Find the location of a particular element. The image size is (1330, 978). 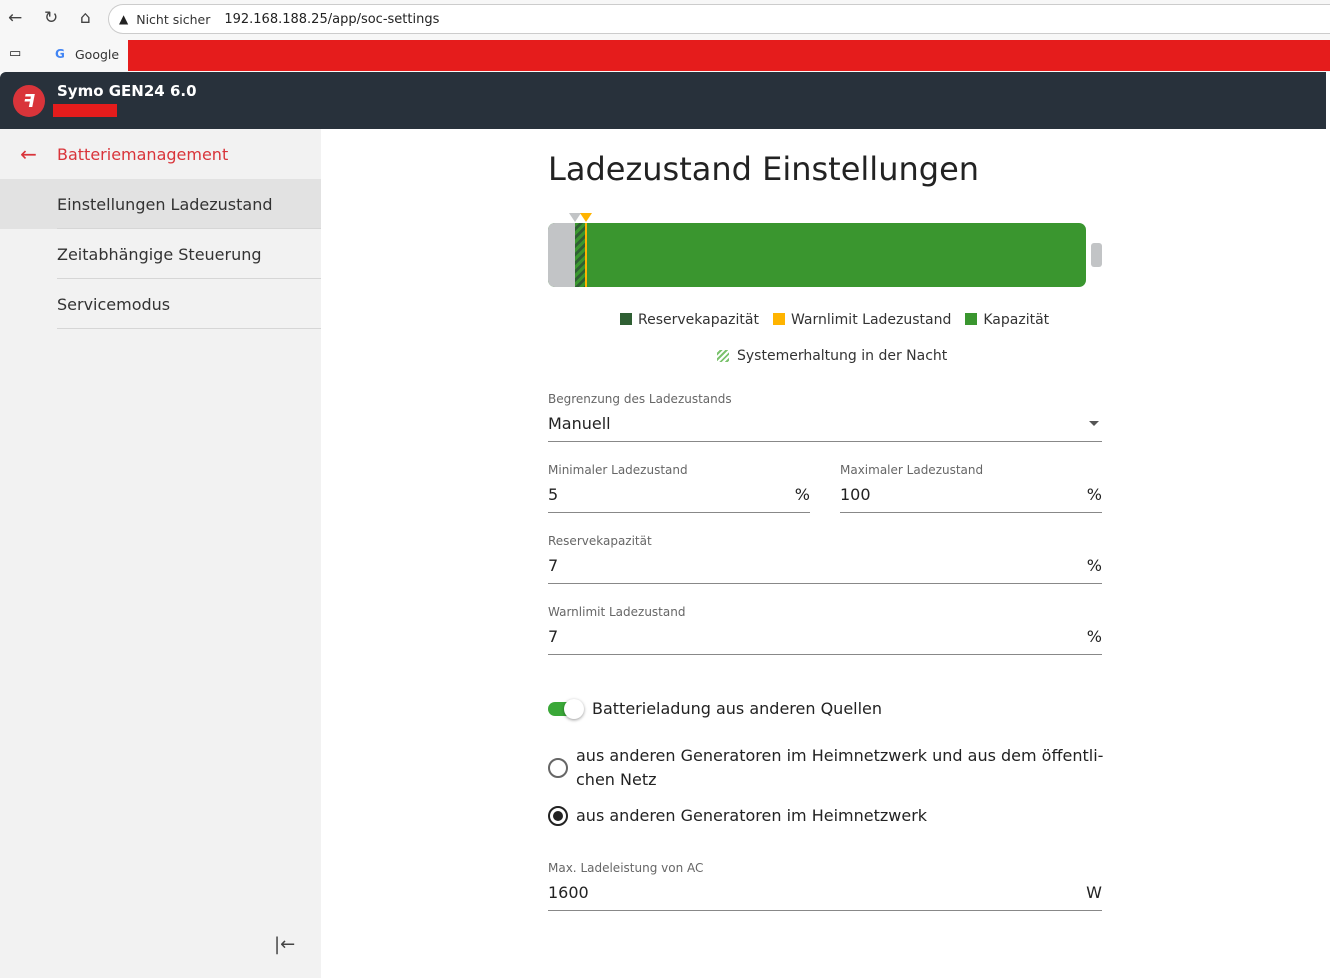

field-label: Warnlimit Ladezustand is located at coordinates (617, 612).